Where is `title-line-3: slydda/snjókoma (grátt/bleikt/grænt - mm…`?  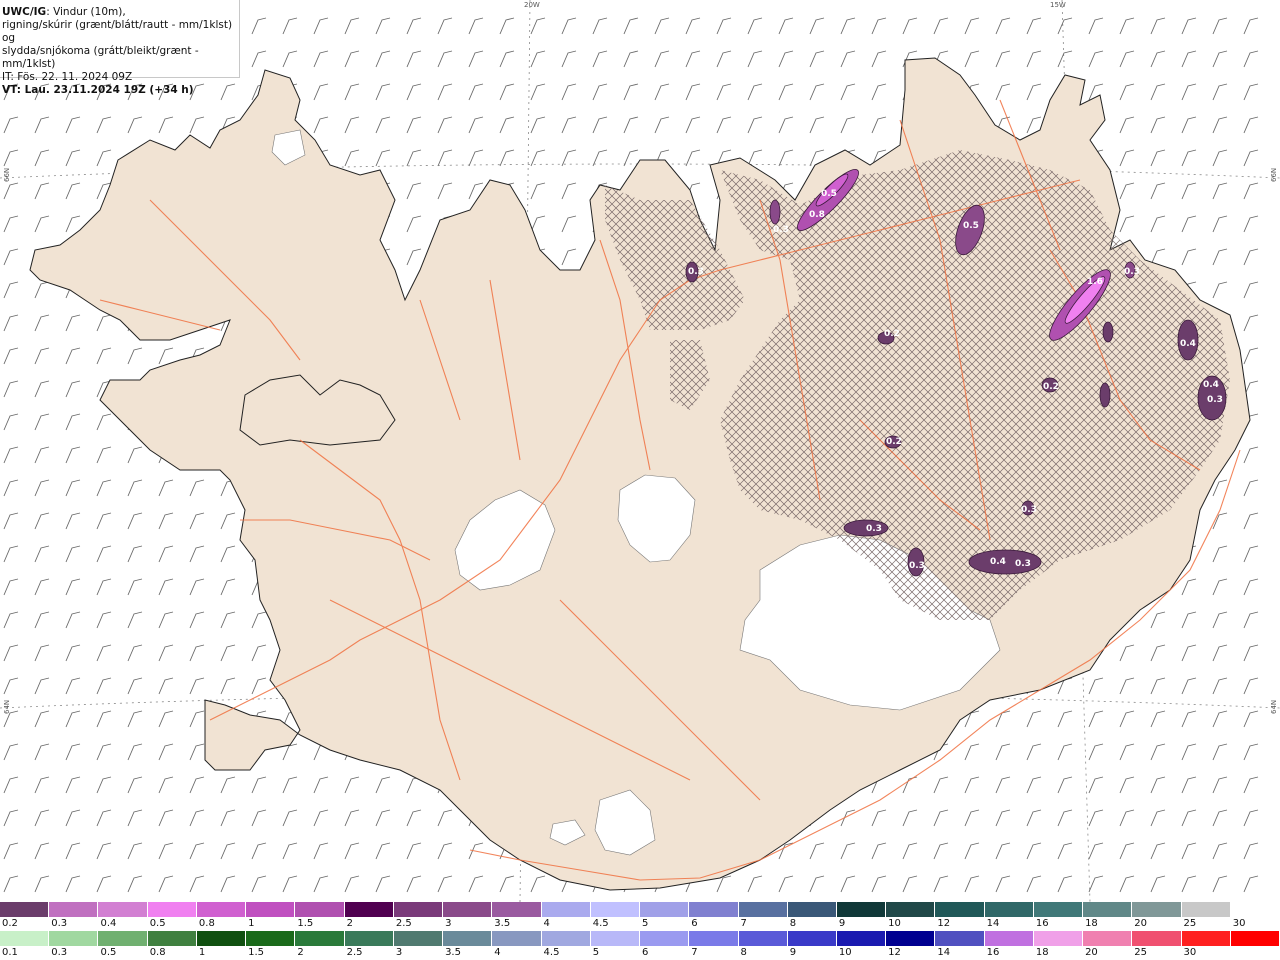 title-line-3: slydda/snjókoma (grátt/bleikt/grænt - mm… is located at coordinates (100, 57).